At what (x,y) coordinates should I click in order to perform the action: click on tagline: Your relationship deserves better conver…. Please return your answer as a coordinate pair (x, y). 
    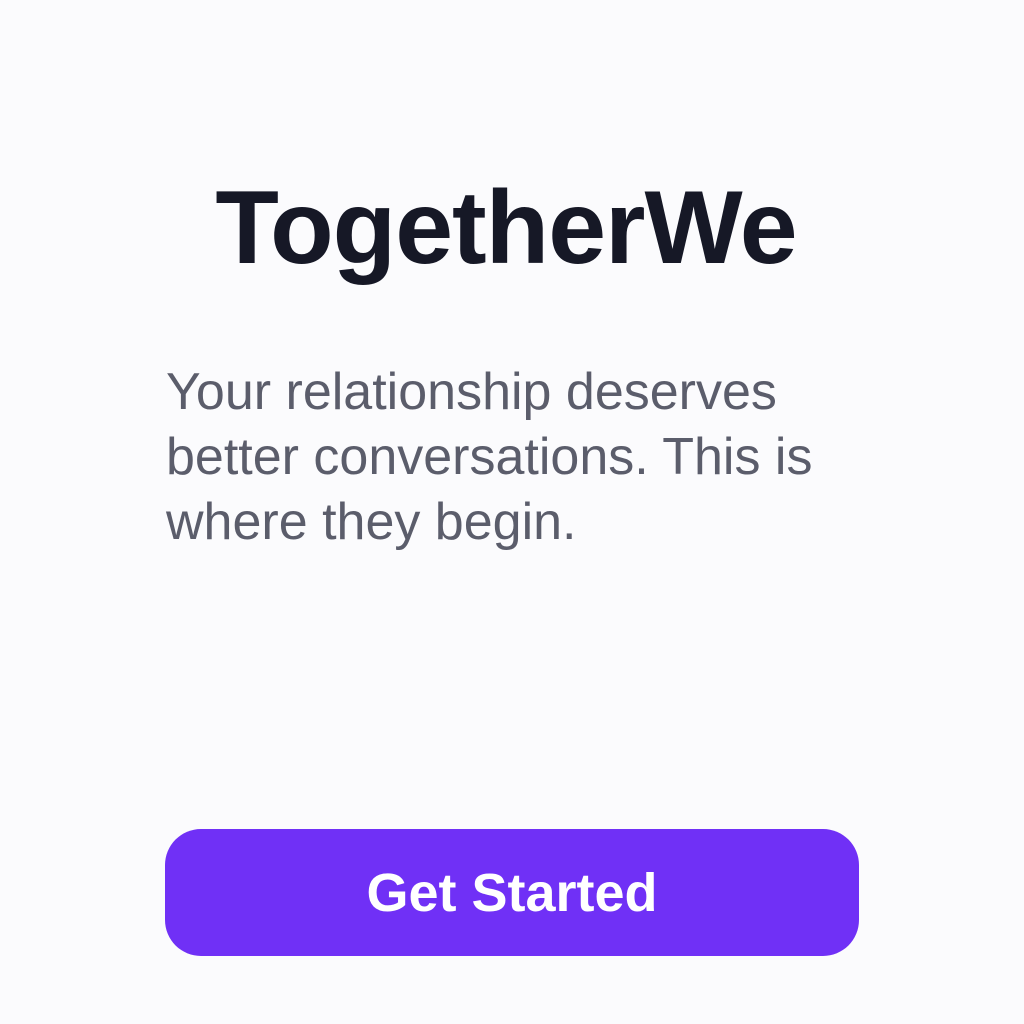
    Looking at the image, I should click on (489, 457).